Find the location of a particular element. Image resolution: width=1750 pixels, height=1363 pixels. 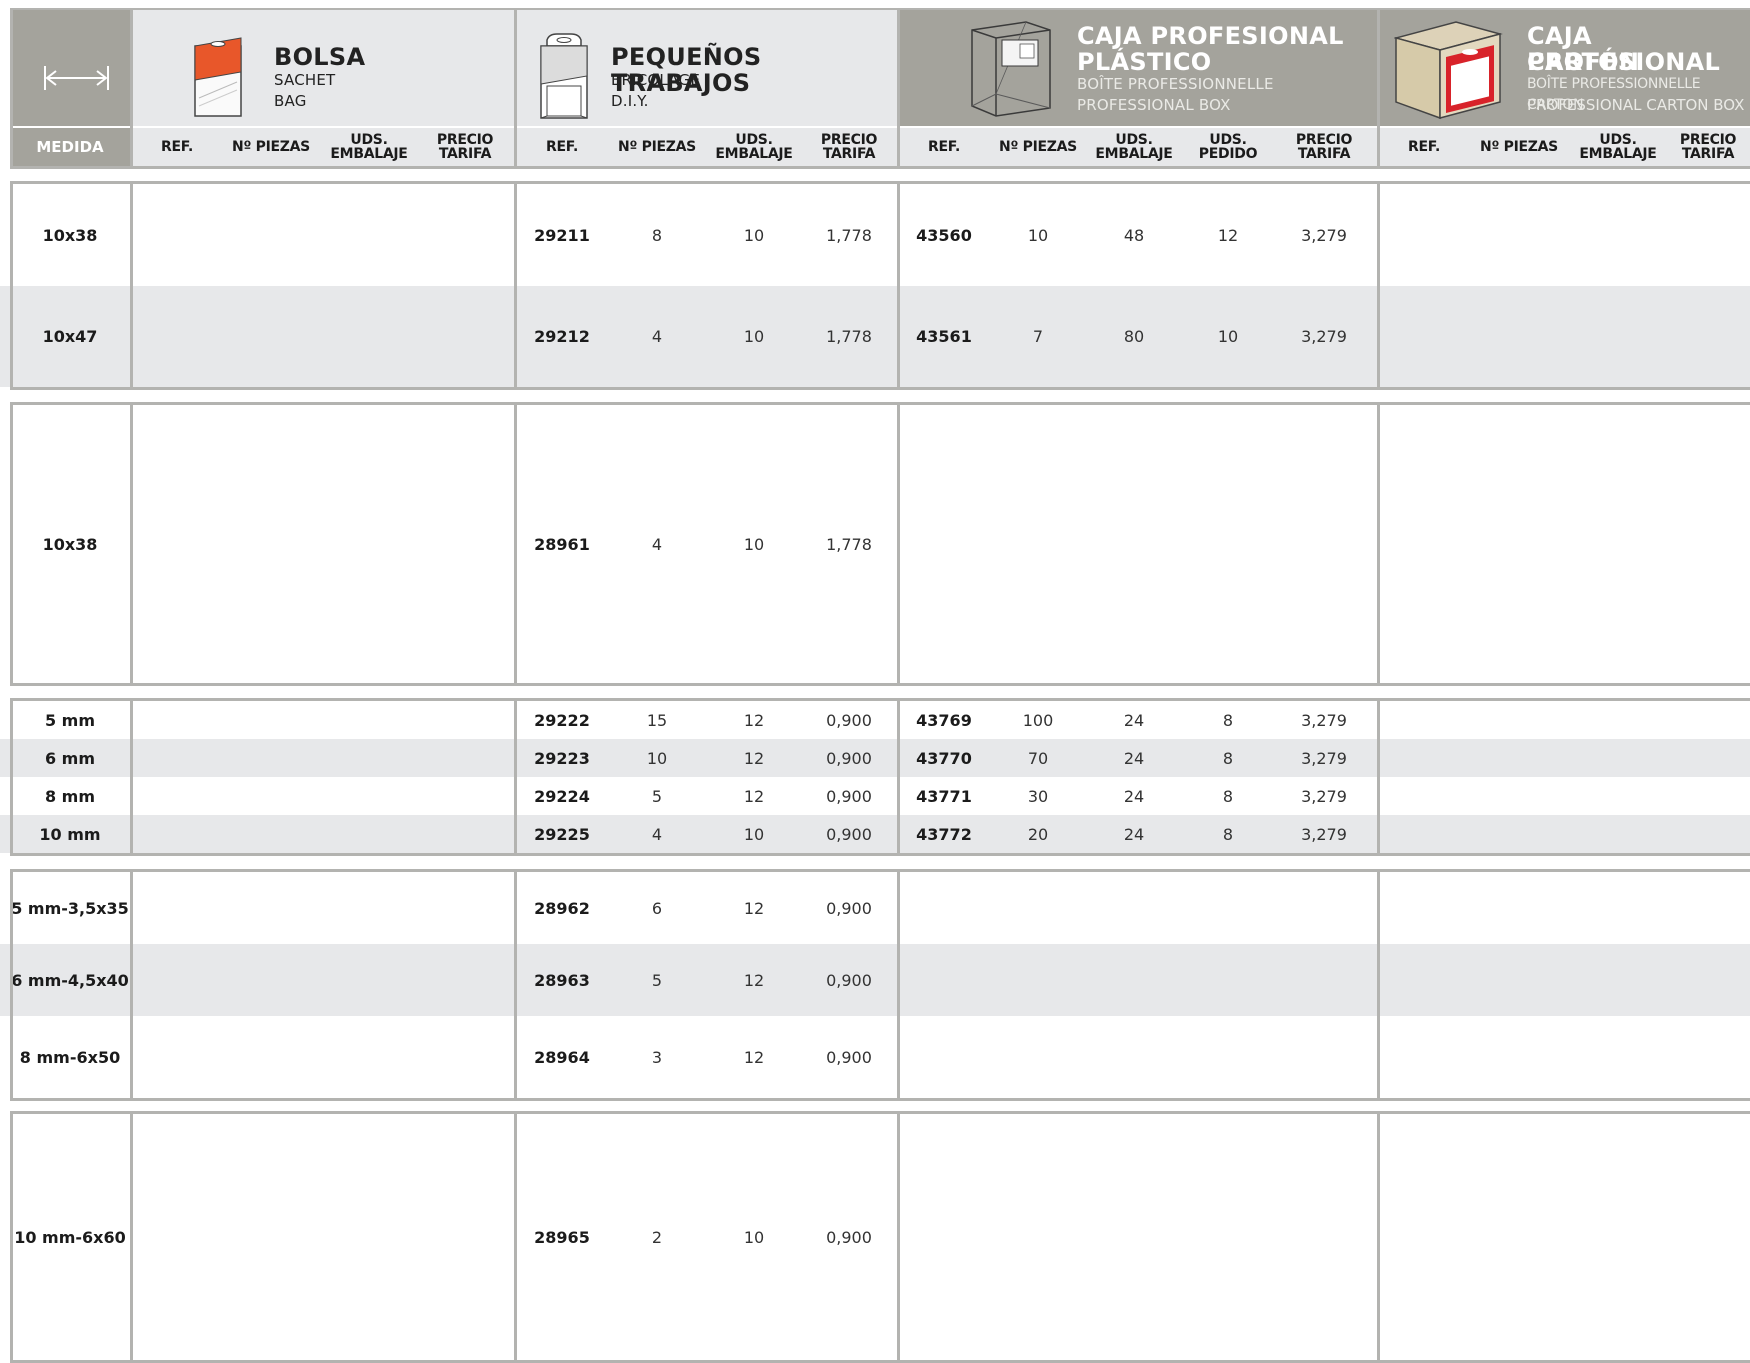

piezas-cell: 8 is located at coordinates (657, 235).